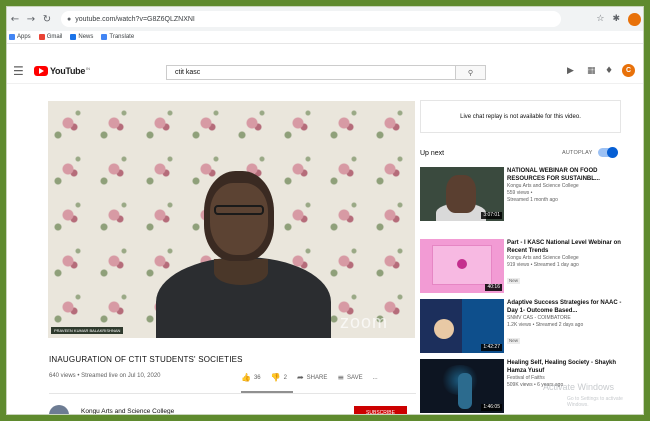 This screenshot has width=650, height=421. Describe the element at coordinates (432, 153) in the screenshot. I see `up-next-heading: Up next` at that location.